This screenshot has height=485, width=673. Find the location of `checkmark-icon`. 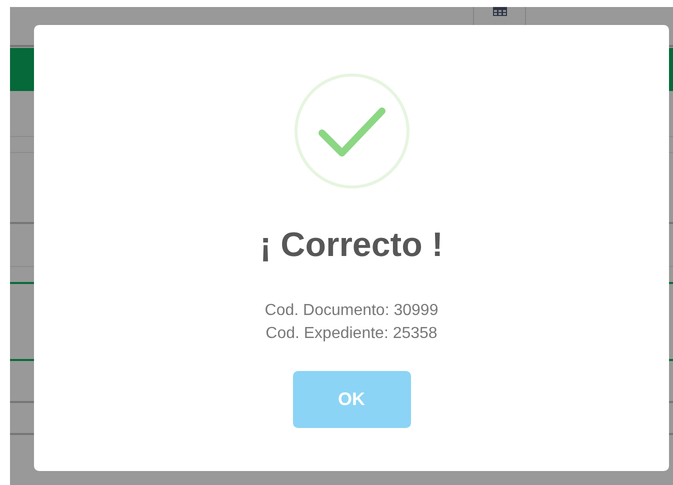

checkmark-icon is located at coordinates (352, 131).